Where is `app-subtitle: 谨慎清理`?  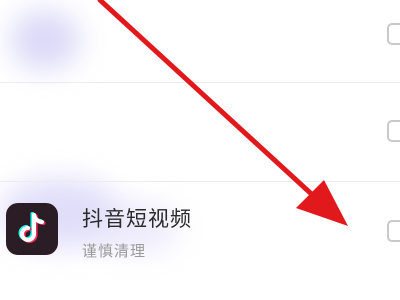 app-subtitle: 谨慎清理 is located at coordinates (114, 251).